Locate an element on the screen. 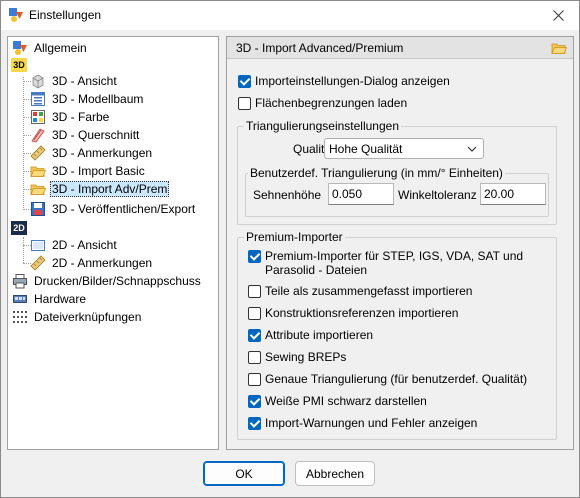 This screenshot has width=580, height=498. checkbox-label: Konstruktionsreferenzen importieren is located at coordinates (362, 313).